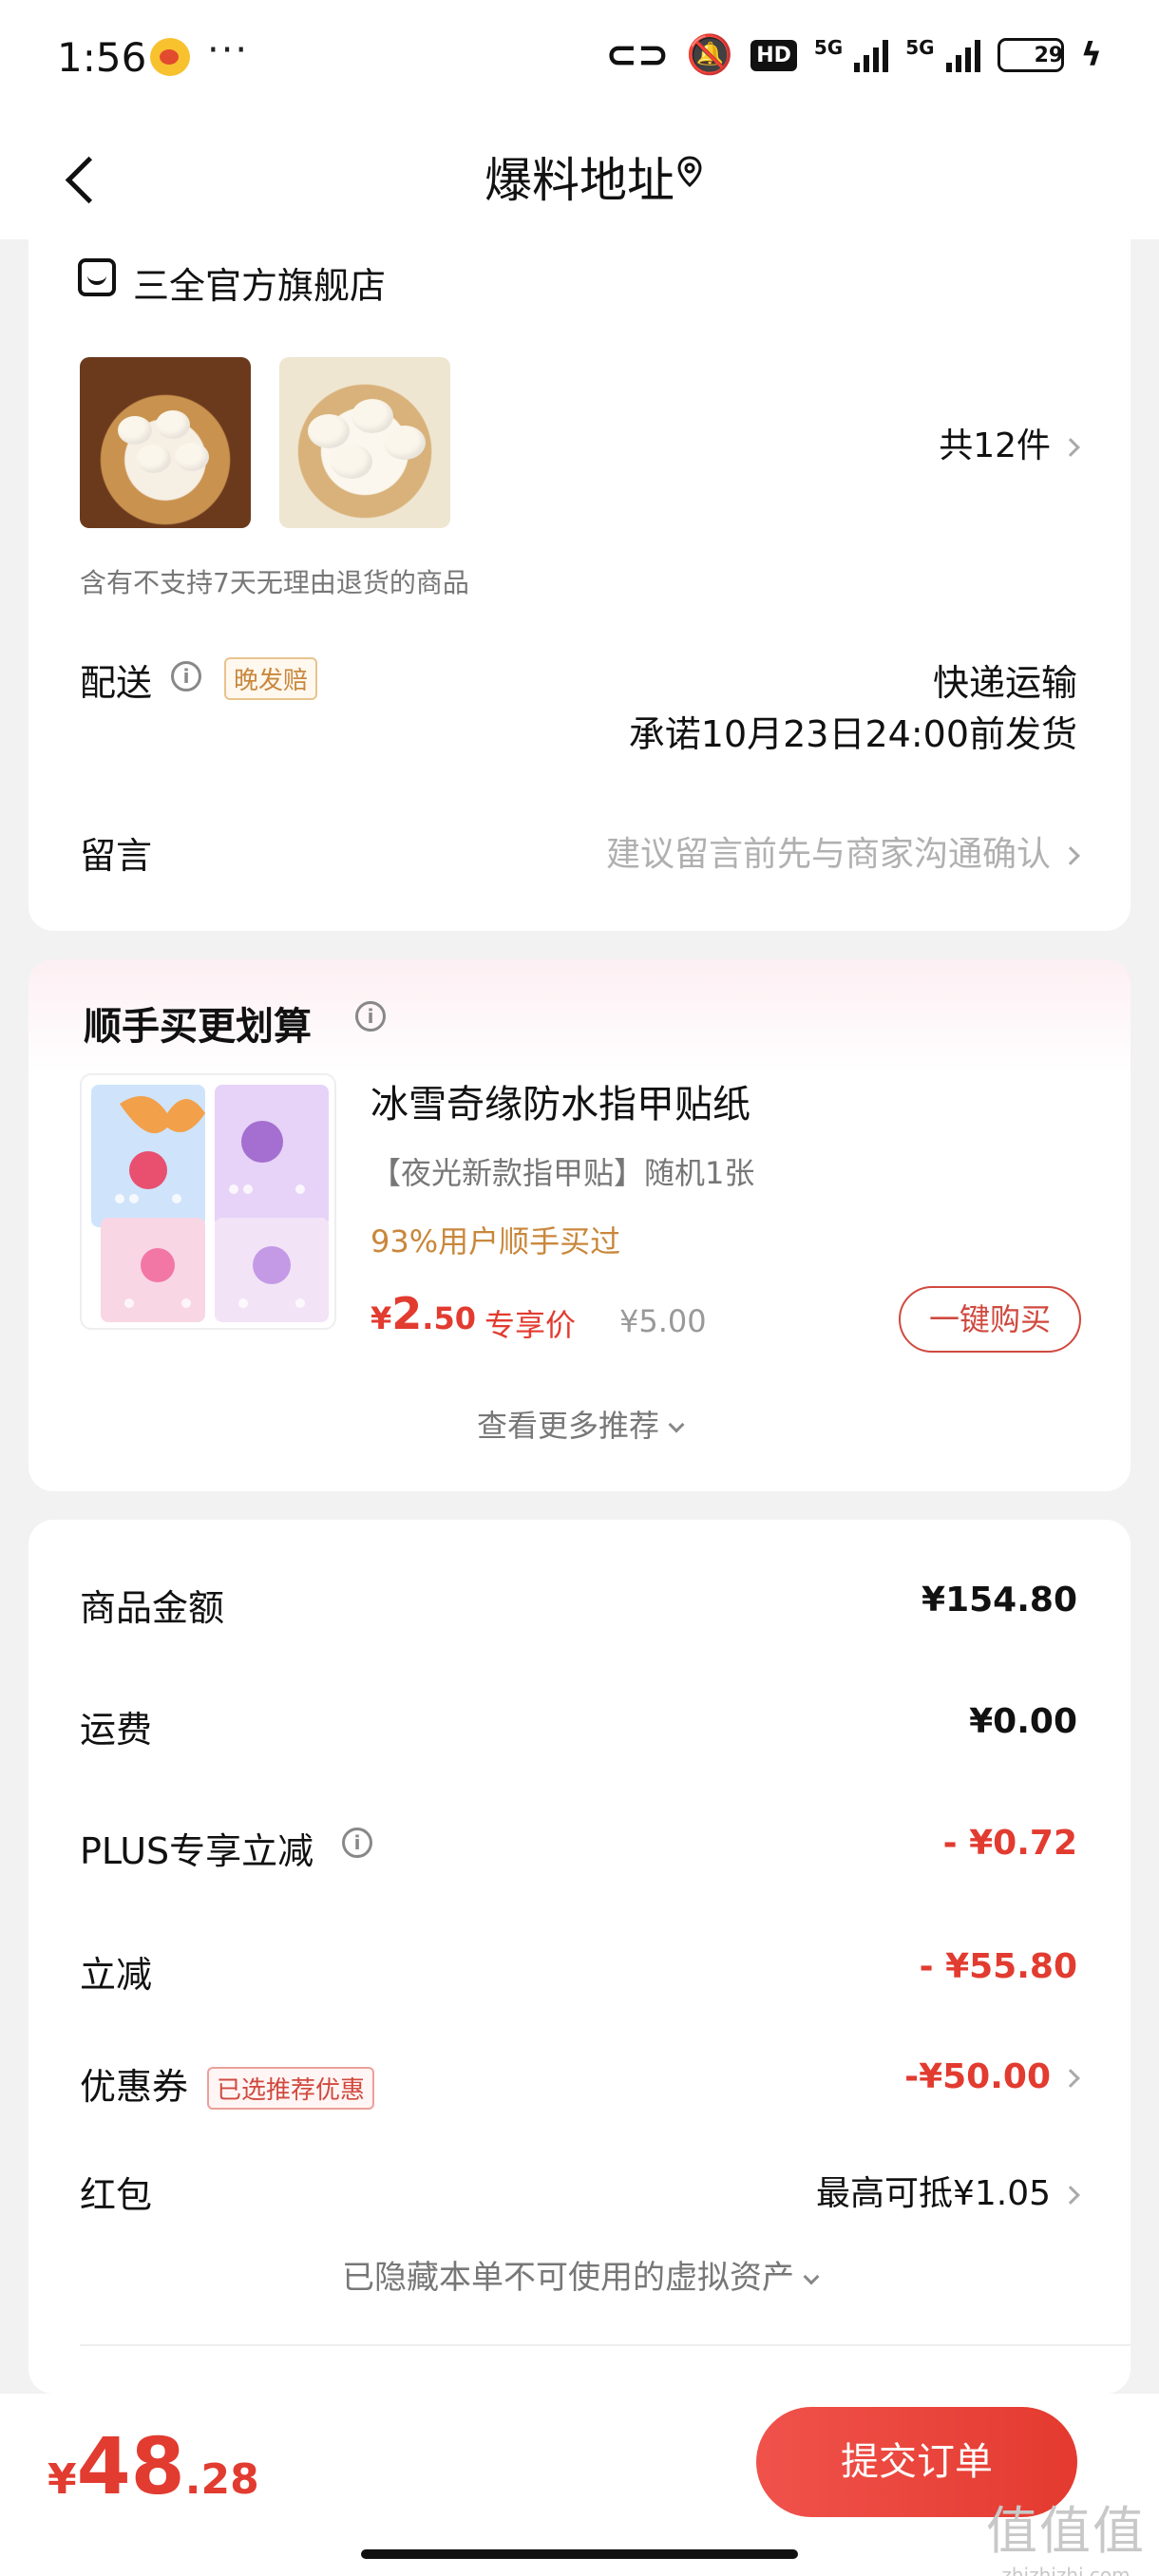 This screenshot has width=1159, height=2576. What do you see at coordinates (208, 1201) in the screenshot?
I see `recommend-product-image` at bounding box center [208, 1201].